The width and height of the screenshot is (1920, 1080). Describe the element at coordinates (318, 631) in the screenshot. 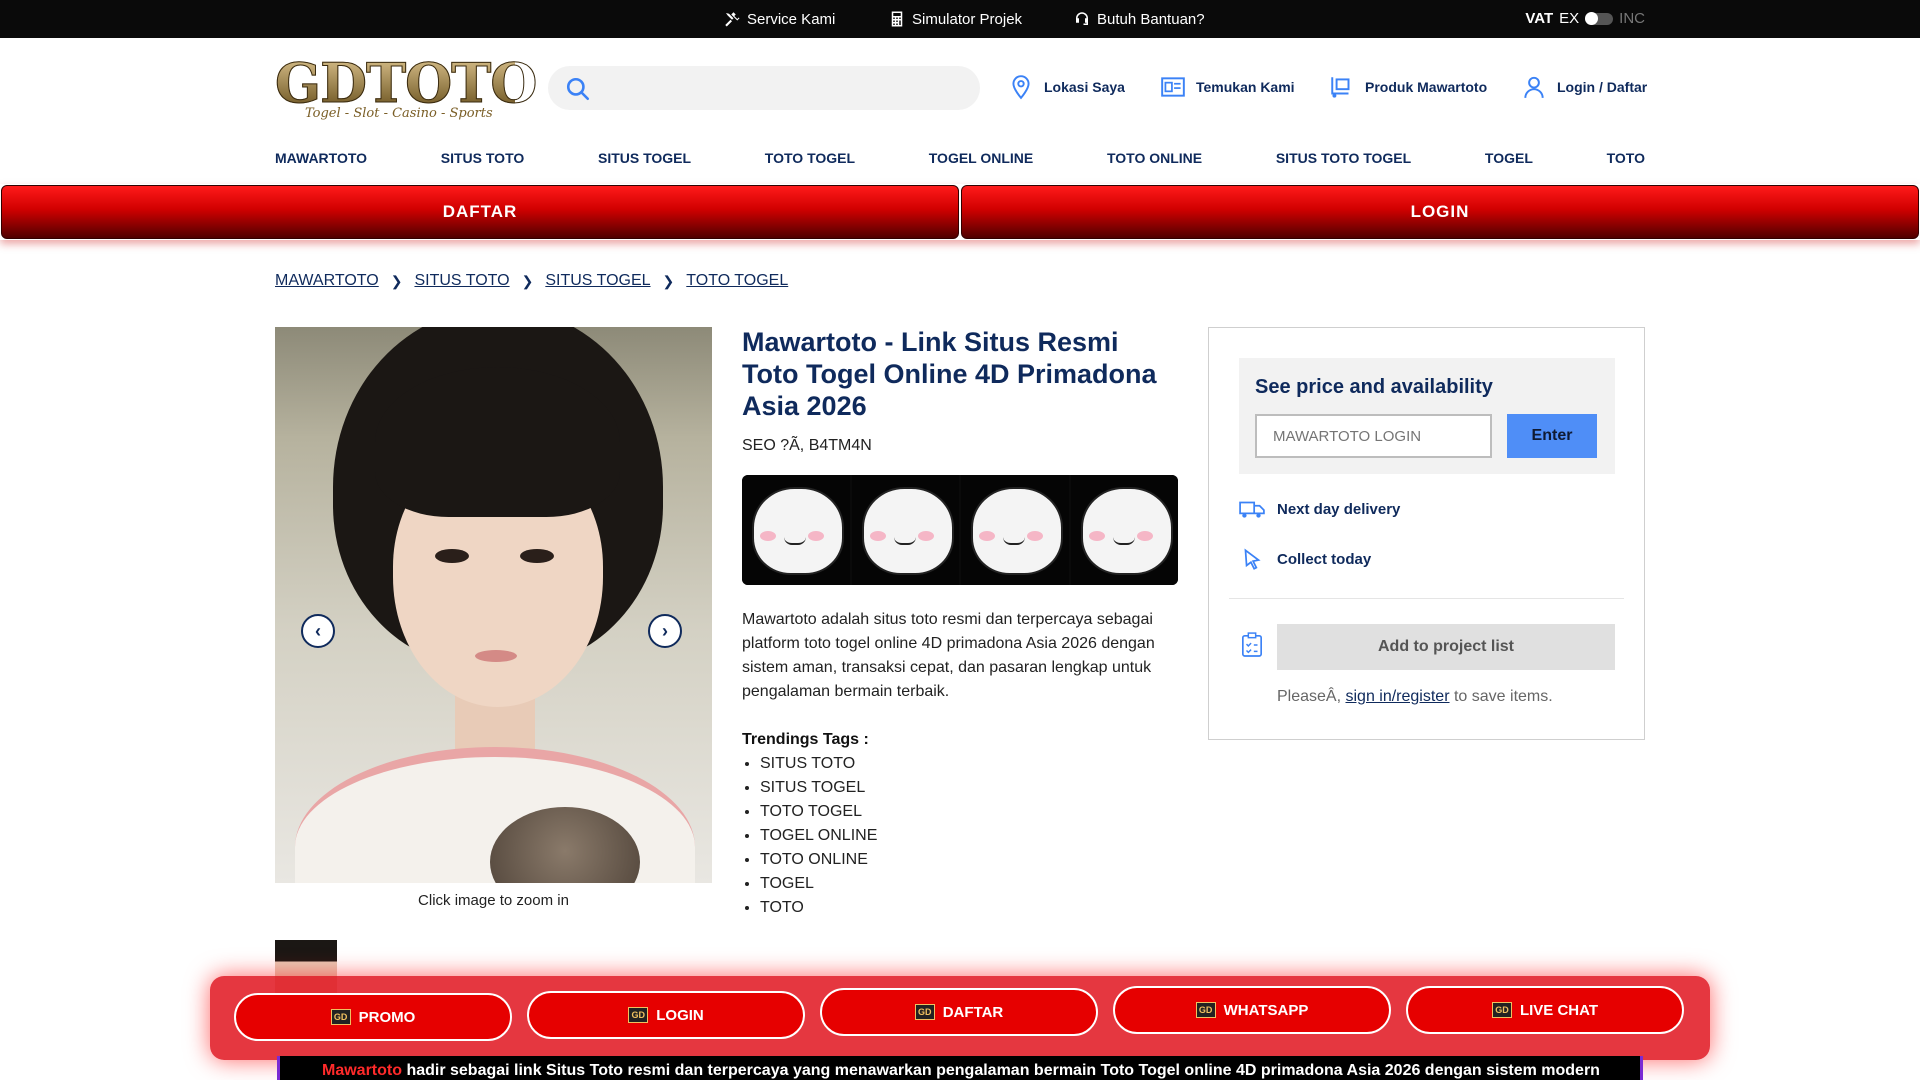

I see `chevron-left-icon: ‹` at that location.